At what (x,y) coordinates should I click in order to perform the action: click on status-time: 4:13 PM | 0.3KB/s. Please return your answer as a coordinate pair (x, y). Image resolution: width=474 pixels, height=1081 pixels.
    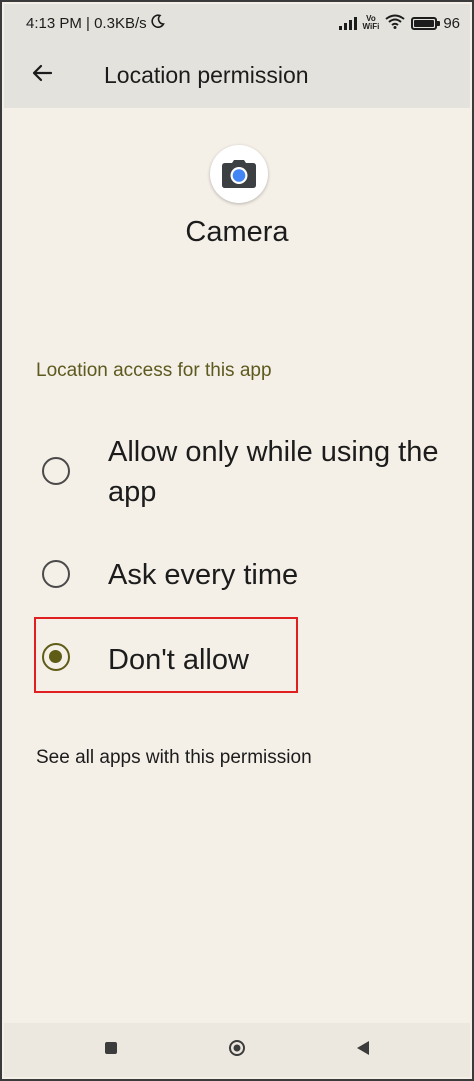
    Looking at the image, I should click on (86, 23).